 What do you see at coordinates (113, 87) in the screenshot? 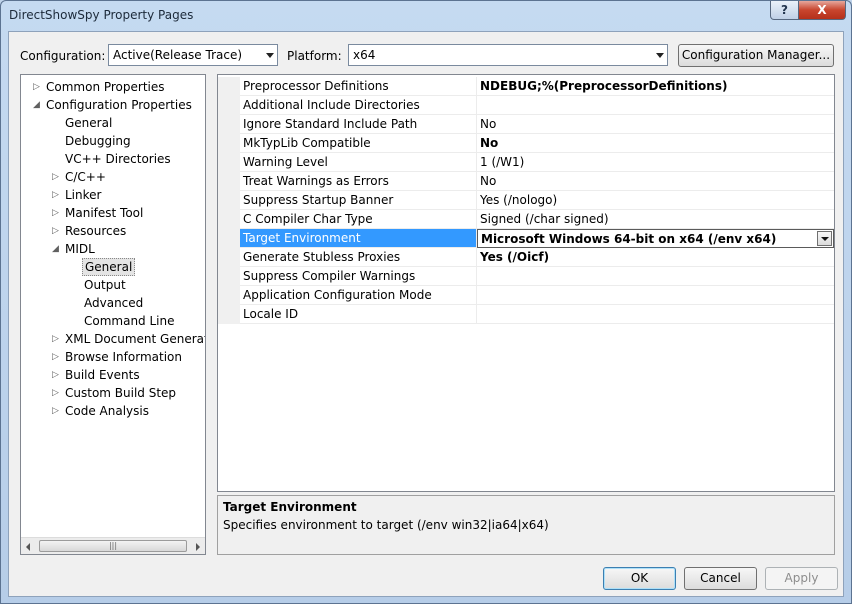
I see `tree-item: ▷ Common Properties` at bounding box center [113, 87].